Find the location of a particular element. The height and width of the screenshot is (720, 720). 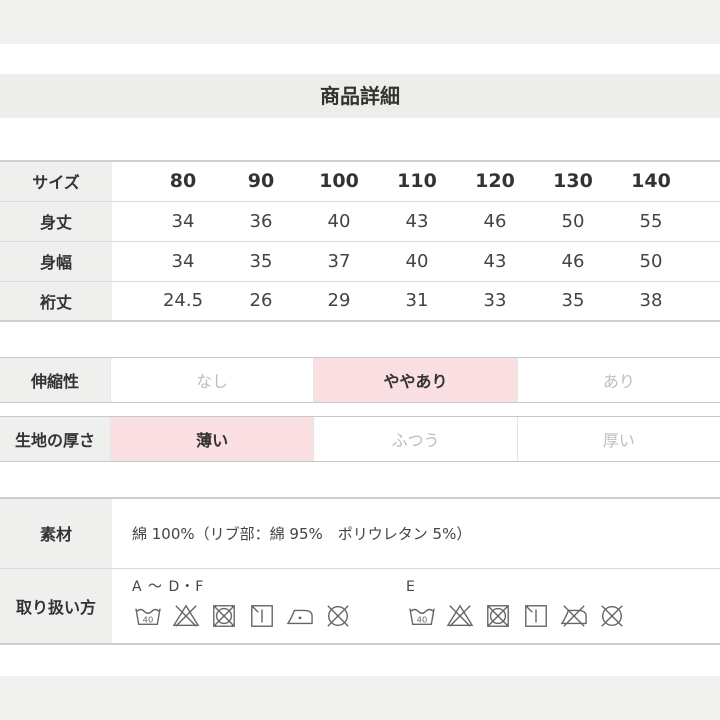

stretch-option-yes: あり is located at coordinates (618, 380).